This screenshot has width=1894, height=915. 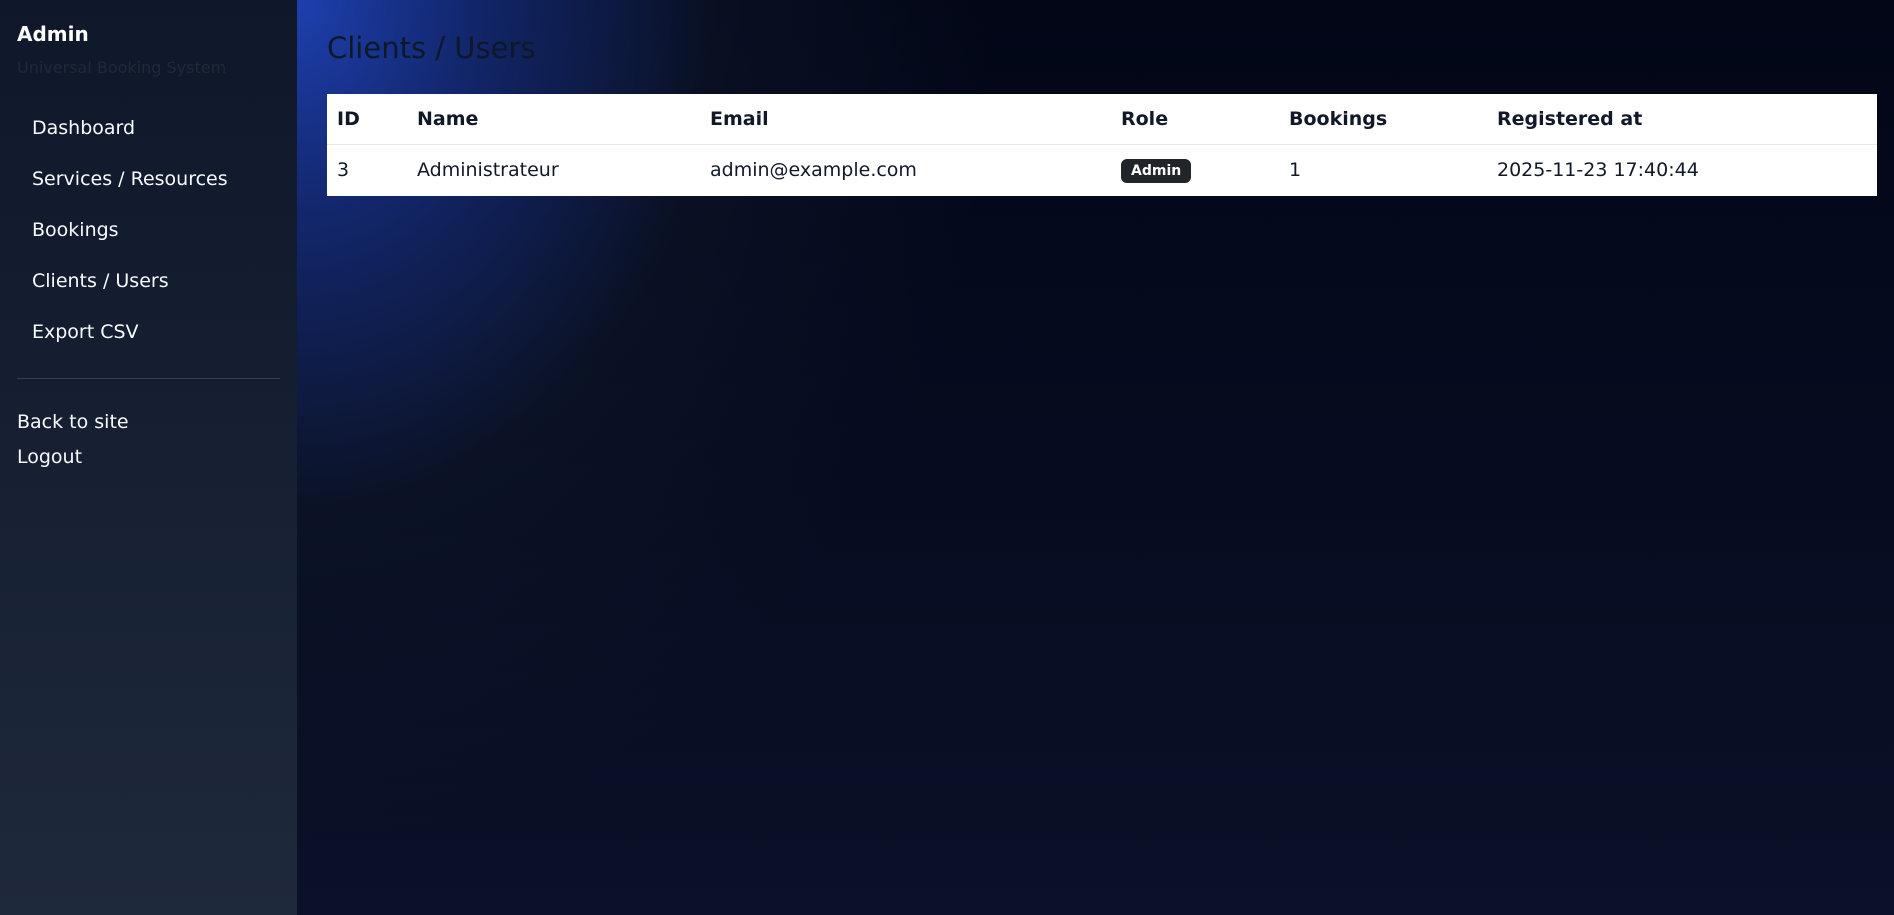 What do you see at coordinates (148, 422) in the screenshot?
I see `back-to-site-link: Back to site` at bounding box center [148, 422].